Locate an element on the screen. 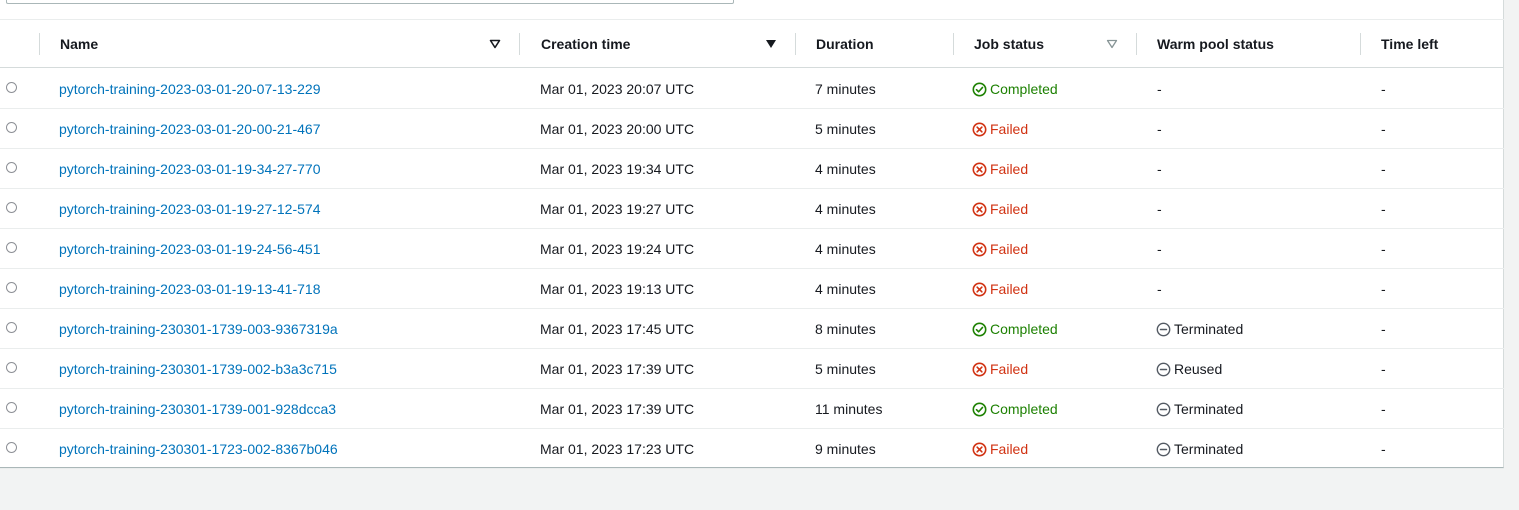  job-name-link: pytorch-training-2023-03-01-19-13-41-718 is located at coordinates (190, 289).